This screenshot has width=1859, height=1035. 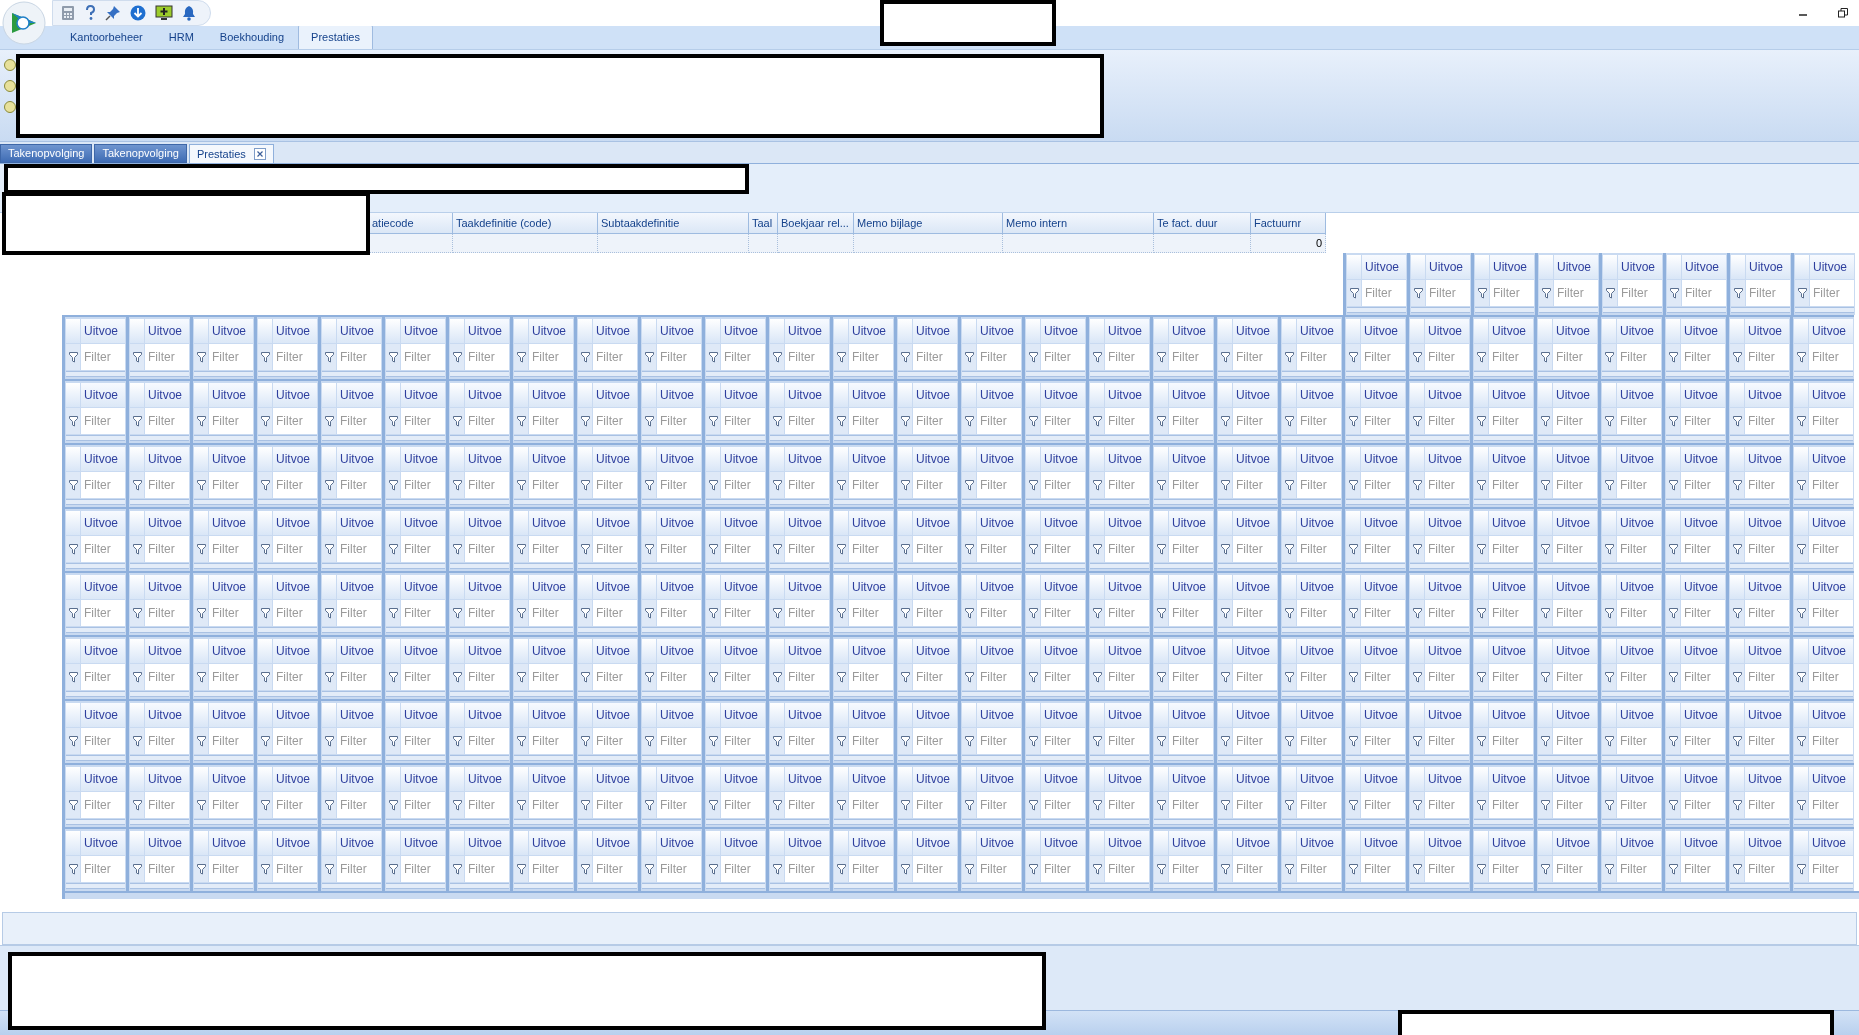 I want to click on help-icon, so click(x=90, y=13).